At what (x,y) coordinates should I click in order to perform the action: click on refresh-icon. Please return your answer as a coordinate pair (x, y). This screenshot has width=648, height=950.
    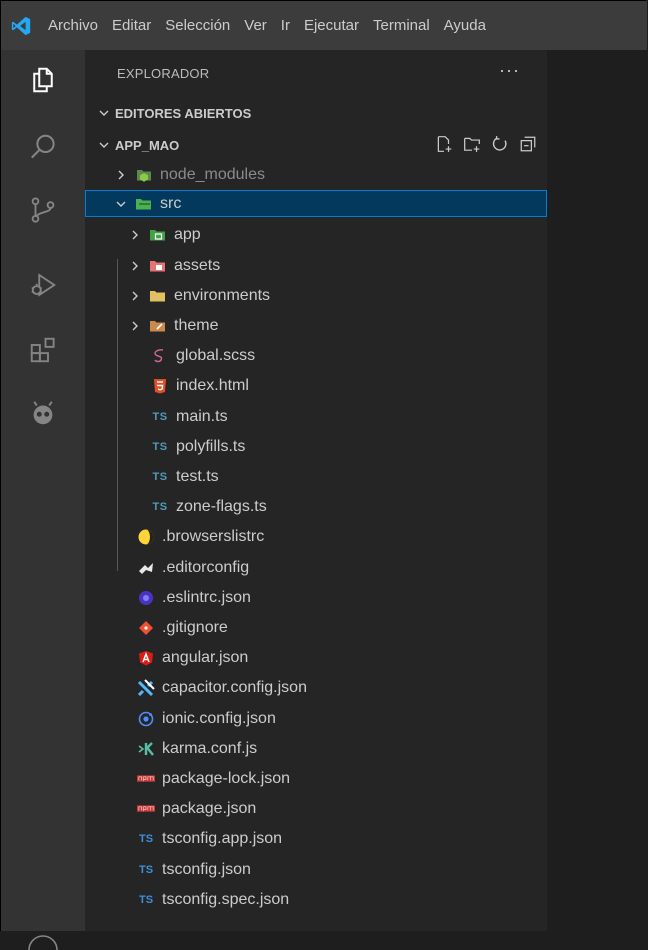
    Looking at the image, I should click on (500, 145).